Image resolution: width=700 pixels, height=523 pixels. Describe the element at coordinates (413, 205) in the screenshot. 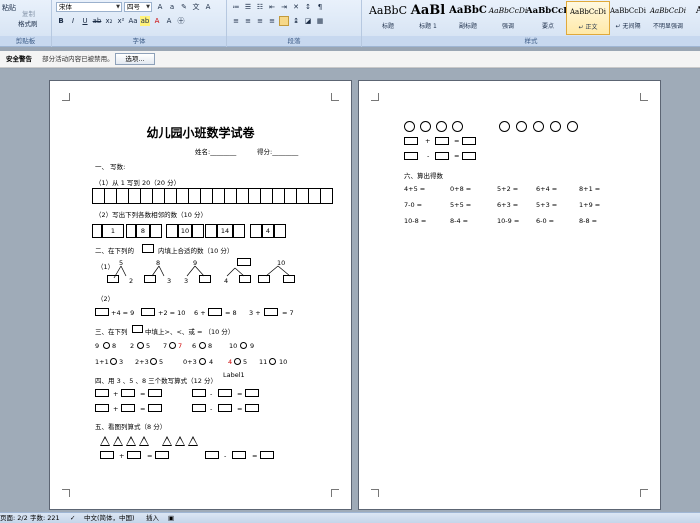

I see `calc-item: 7-0 =` at that location.